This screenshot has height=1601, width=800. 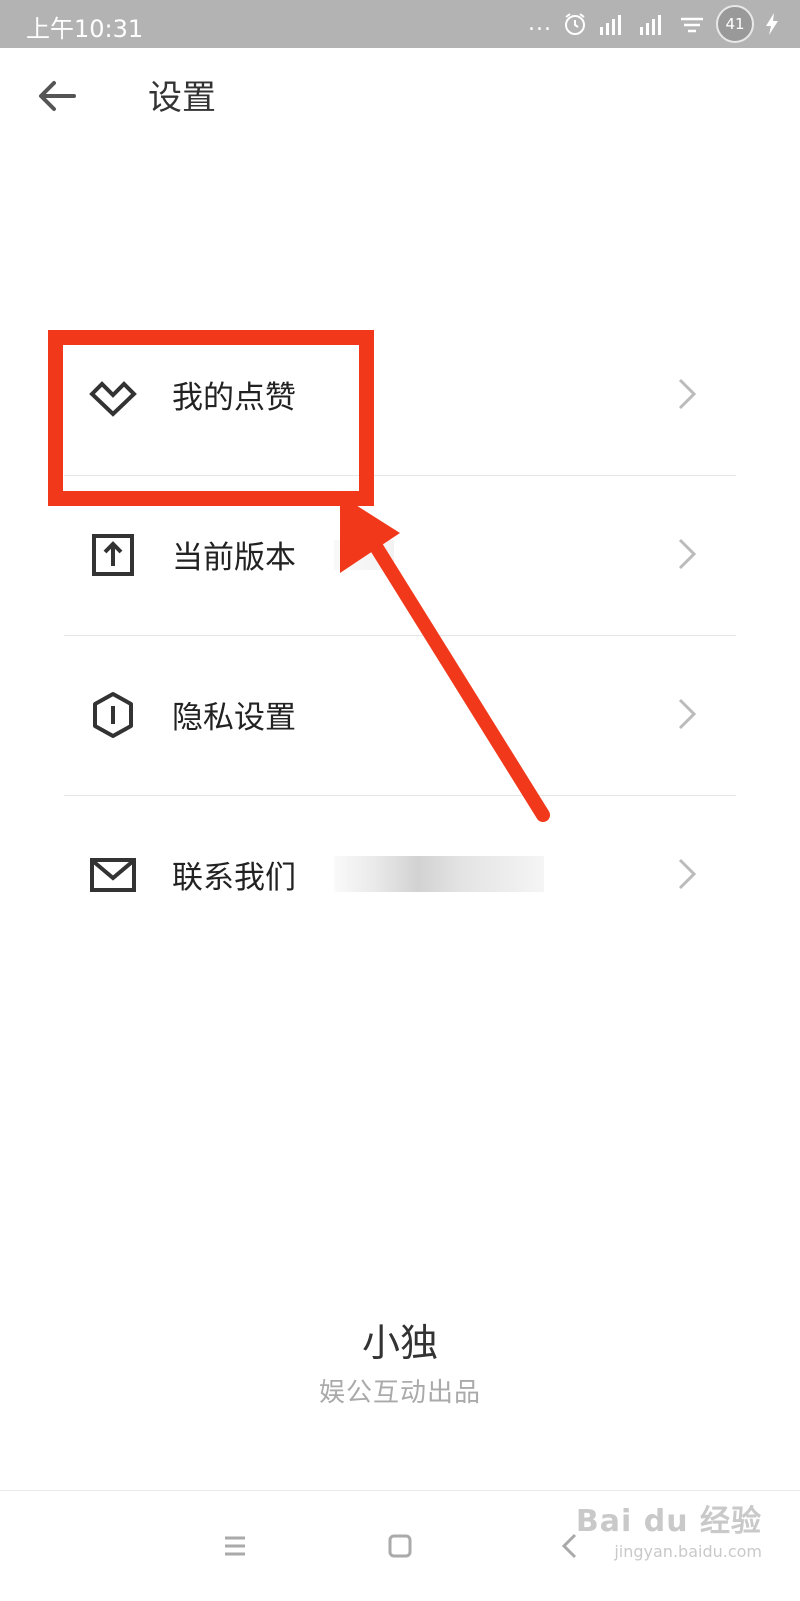 What do you see at coordinates (575, 24) in the screenshot?
I see `alarm-icon` at bounding box center [575, 24].